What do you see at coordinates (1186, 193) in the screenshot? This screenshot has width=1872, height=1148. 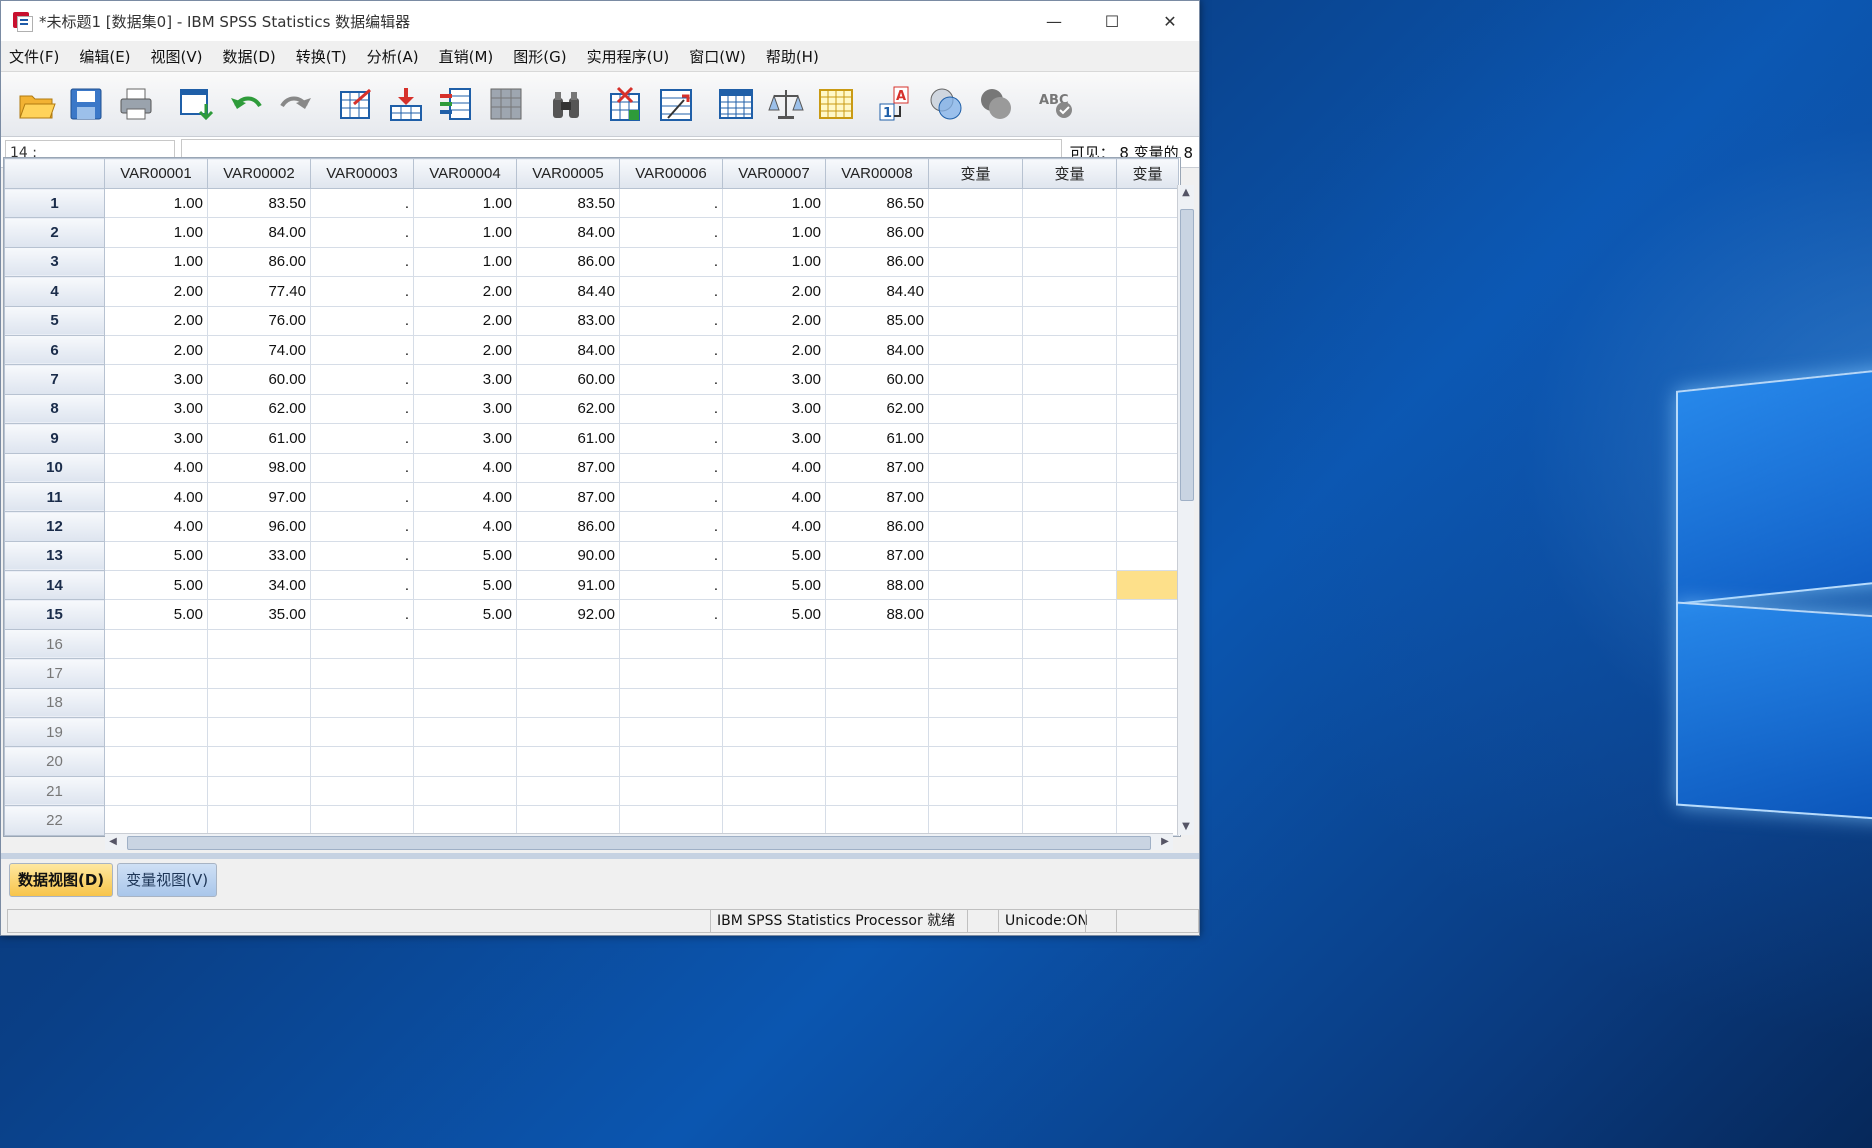 I see `scroll-up-icon: ▲` at bounding box center [1186, 193].